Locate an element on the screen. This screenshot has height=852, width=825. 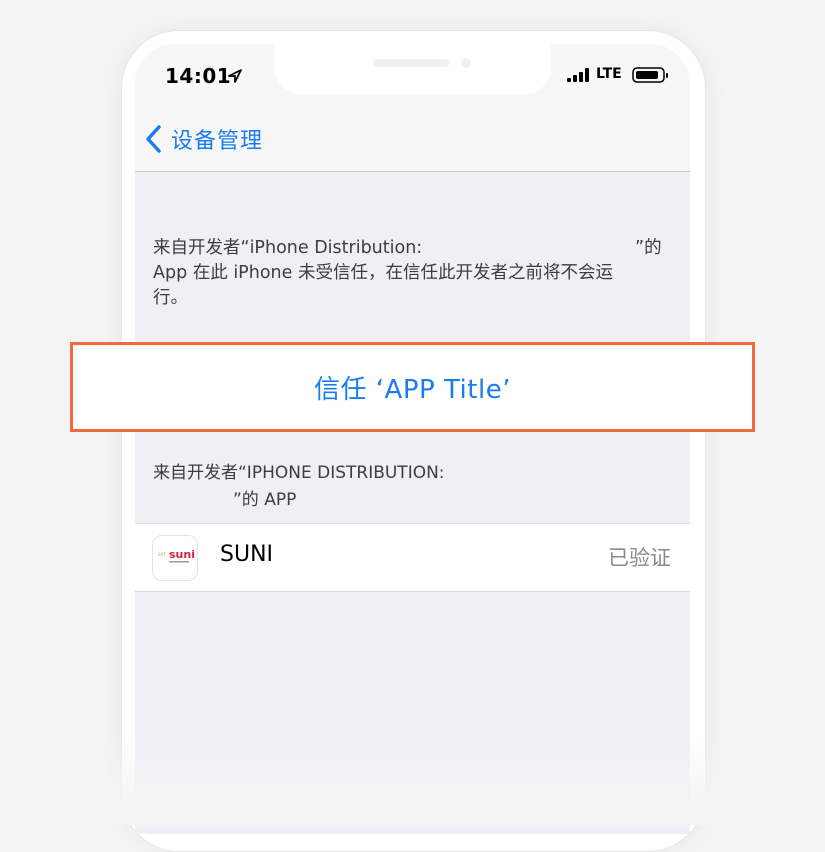
apps-section-header: 来自开发者“IPHONE DISTRIBUTION: ”的 APP is located at coordinates (413, 487).